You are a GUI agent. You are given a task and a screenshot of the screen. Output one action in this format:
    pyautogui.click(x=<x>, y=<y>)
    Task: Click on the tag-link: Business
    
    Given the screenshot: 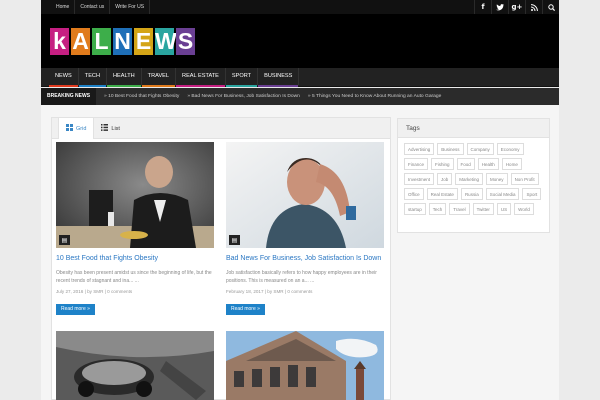 What is the action you would take?
    pyautogui.click(x=450, y=149)
    